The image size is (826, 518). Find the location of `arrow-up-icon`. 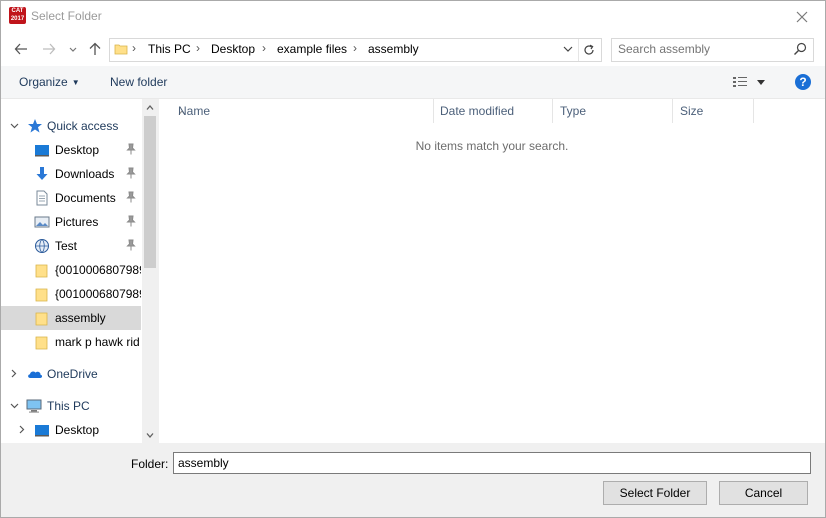

arrow-up-icon is located at coordinates (95, 48).